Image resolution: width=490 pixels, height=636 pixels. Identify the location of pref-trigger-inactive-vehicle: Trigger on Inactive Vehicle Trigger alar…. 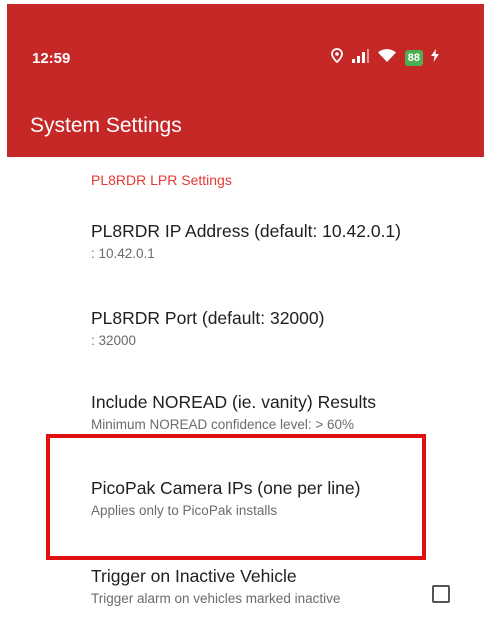
(221, 586).